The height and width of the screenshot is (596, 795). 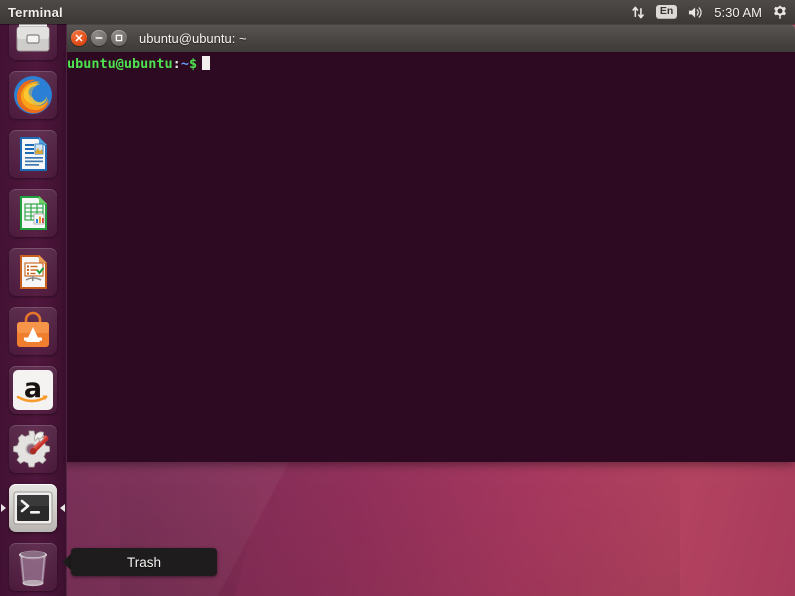 I want to click on launcher-item-software-center, so click(x=33, y=330).